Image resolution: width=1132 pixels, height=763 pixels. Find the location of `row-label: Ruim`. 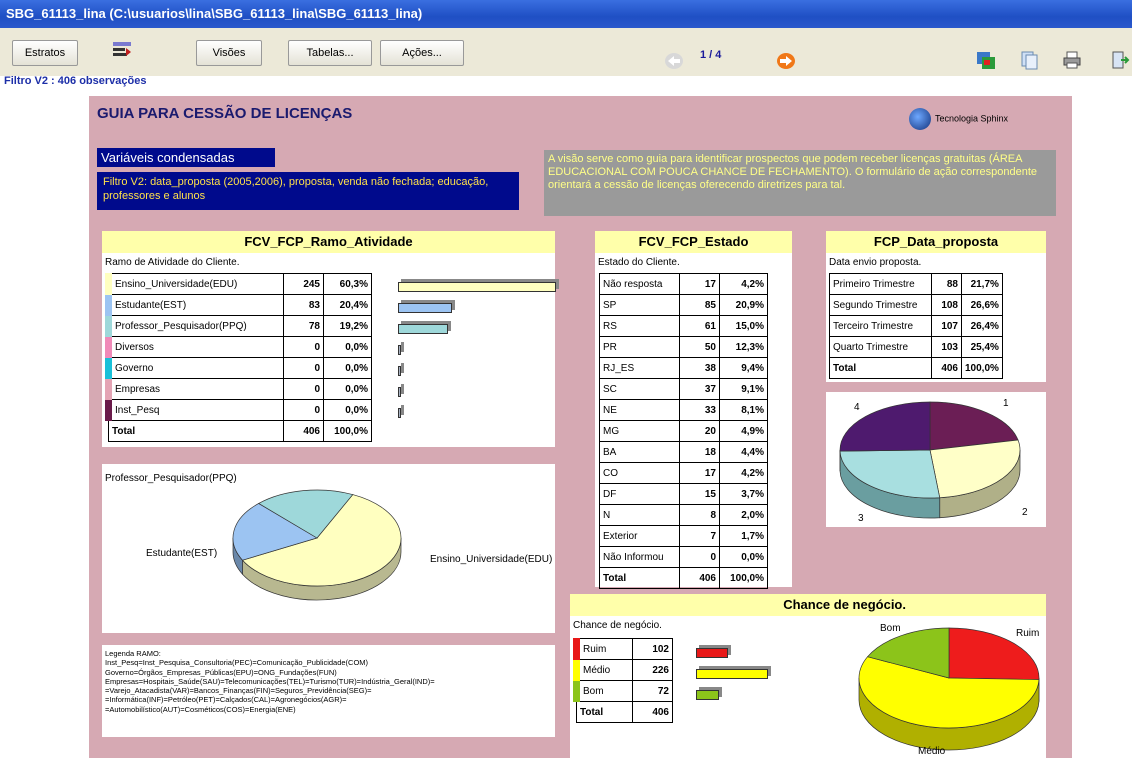

row-label: Ruim is located at coordinates (605, 649).